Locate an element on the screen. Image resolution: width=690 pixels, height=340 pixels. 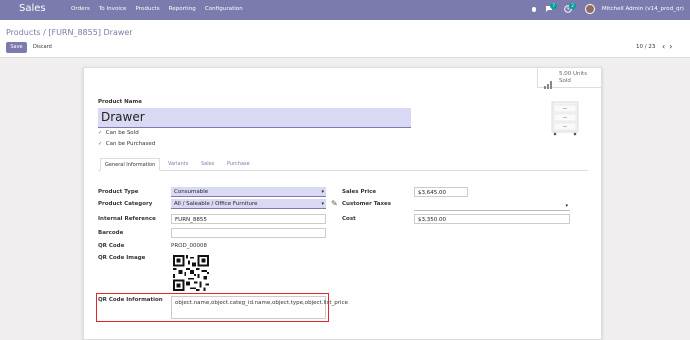
activity-badge: 2 is located at coordinates (572, 6).